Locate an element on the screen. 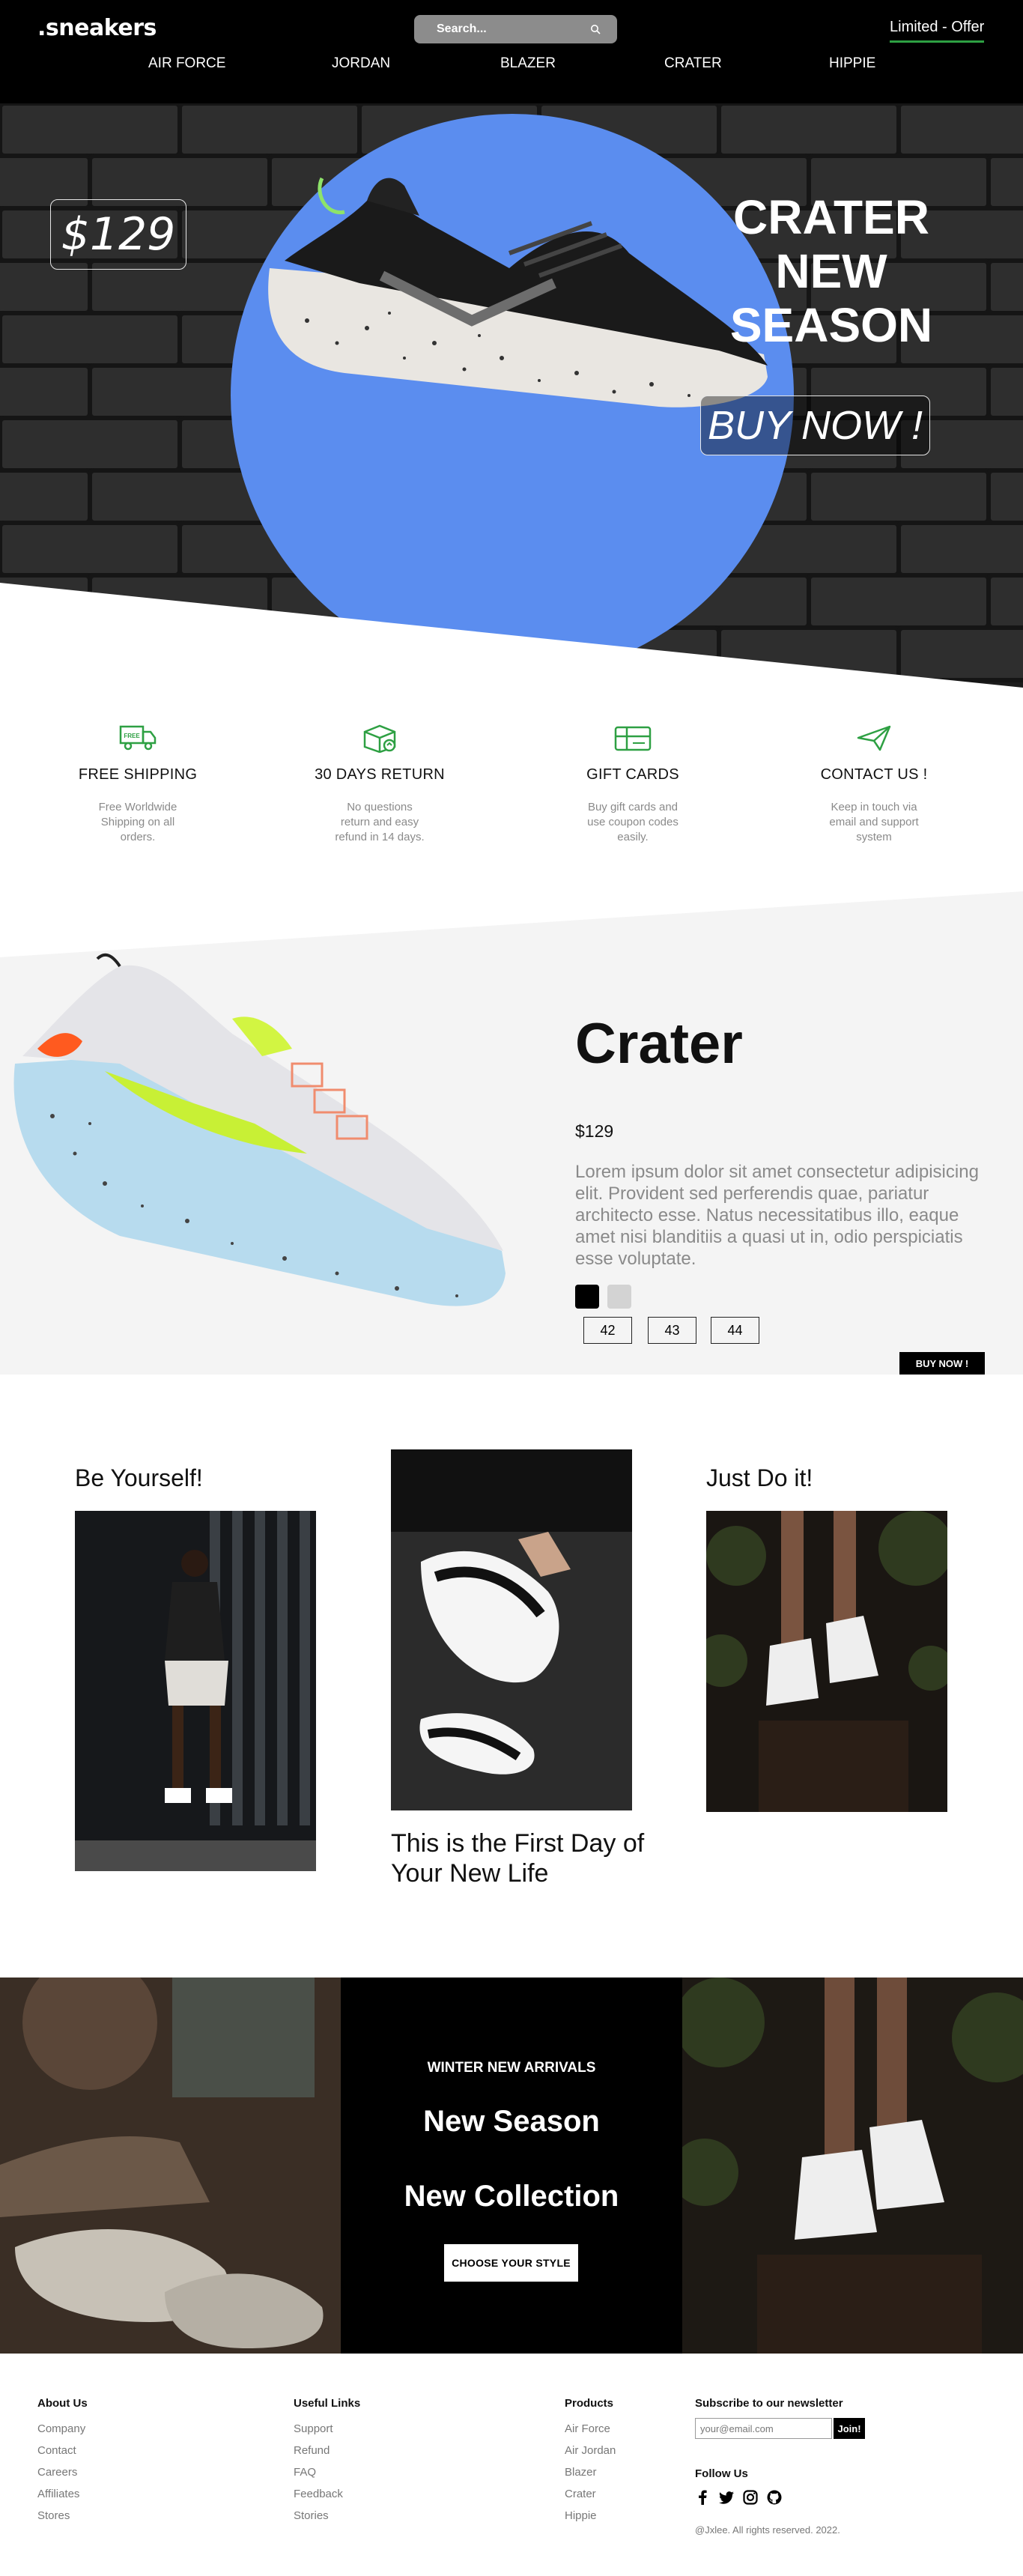 The width and height of the screenshot is (1023, 2576). footer-link-contact: Contact is located at coordinates (62, 2450).